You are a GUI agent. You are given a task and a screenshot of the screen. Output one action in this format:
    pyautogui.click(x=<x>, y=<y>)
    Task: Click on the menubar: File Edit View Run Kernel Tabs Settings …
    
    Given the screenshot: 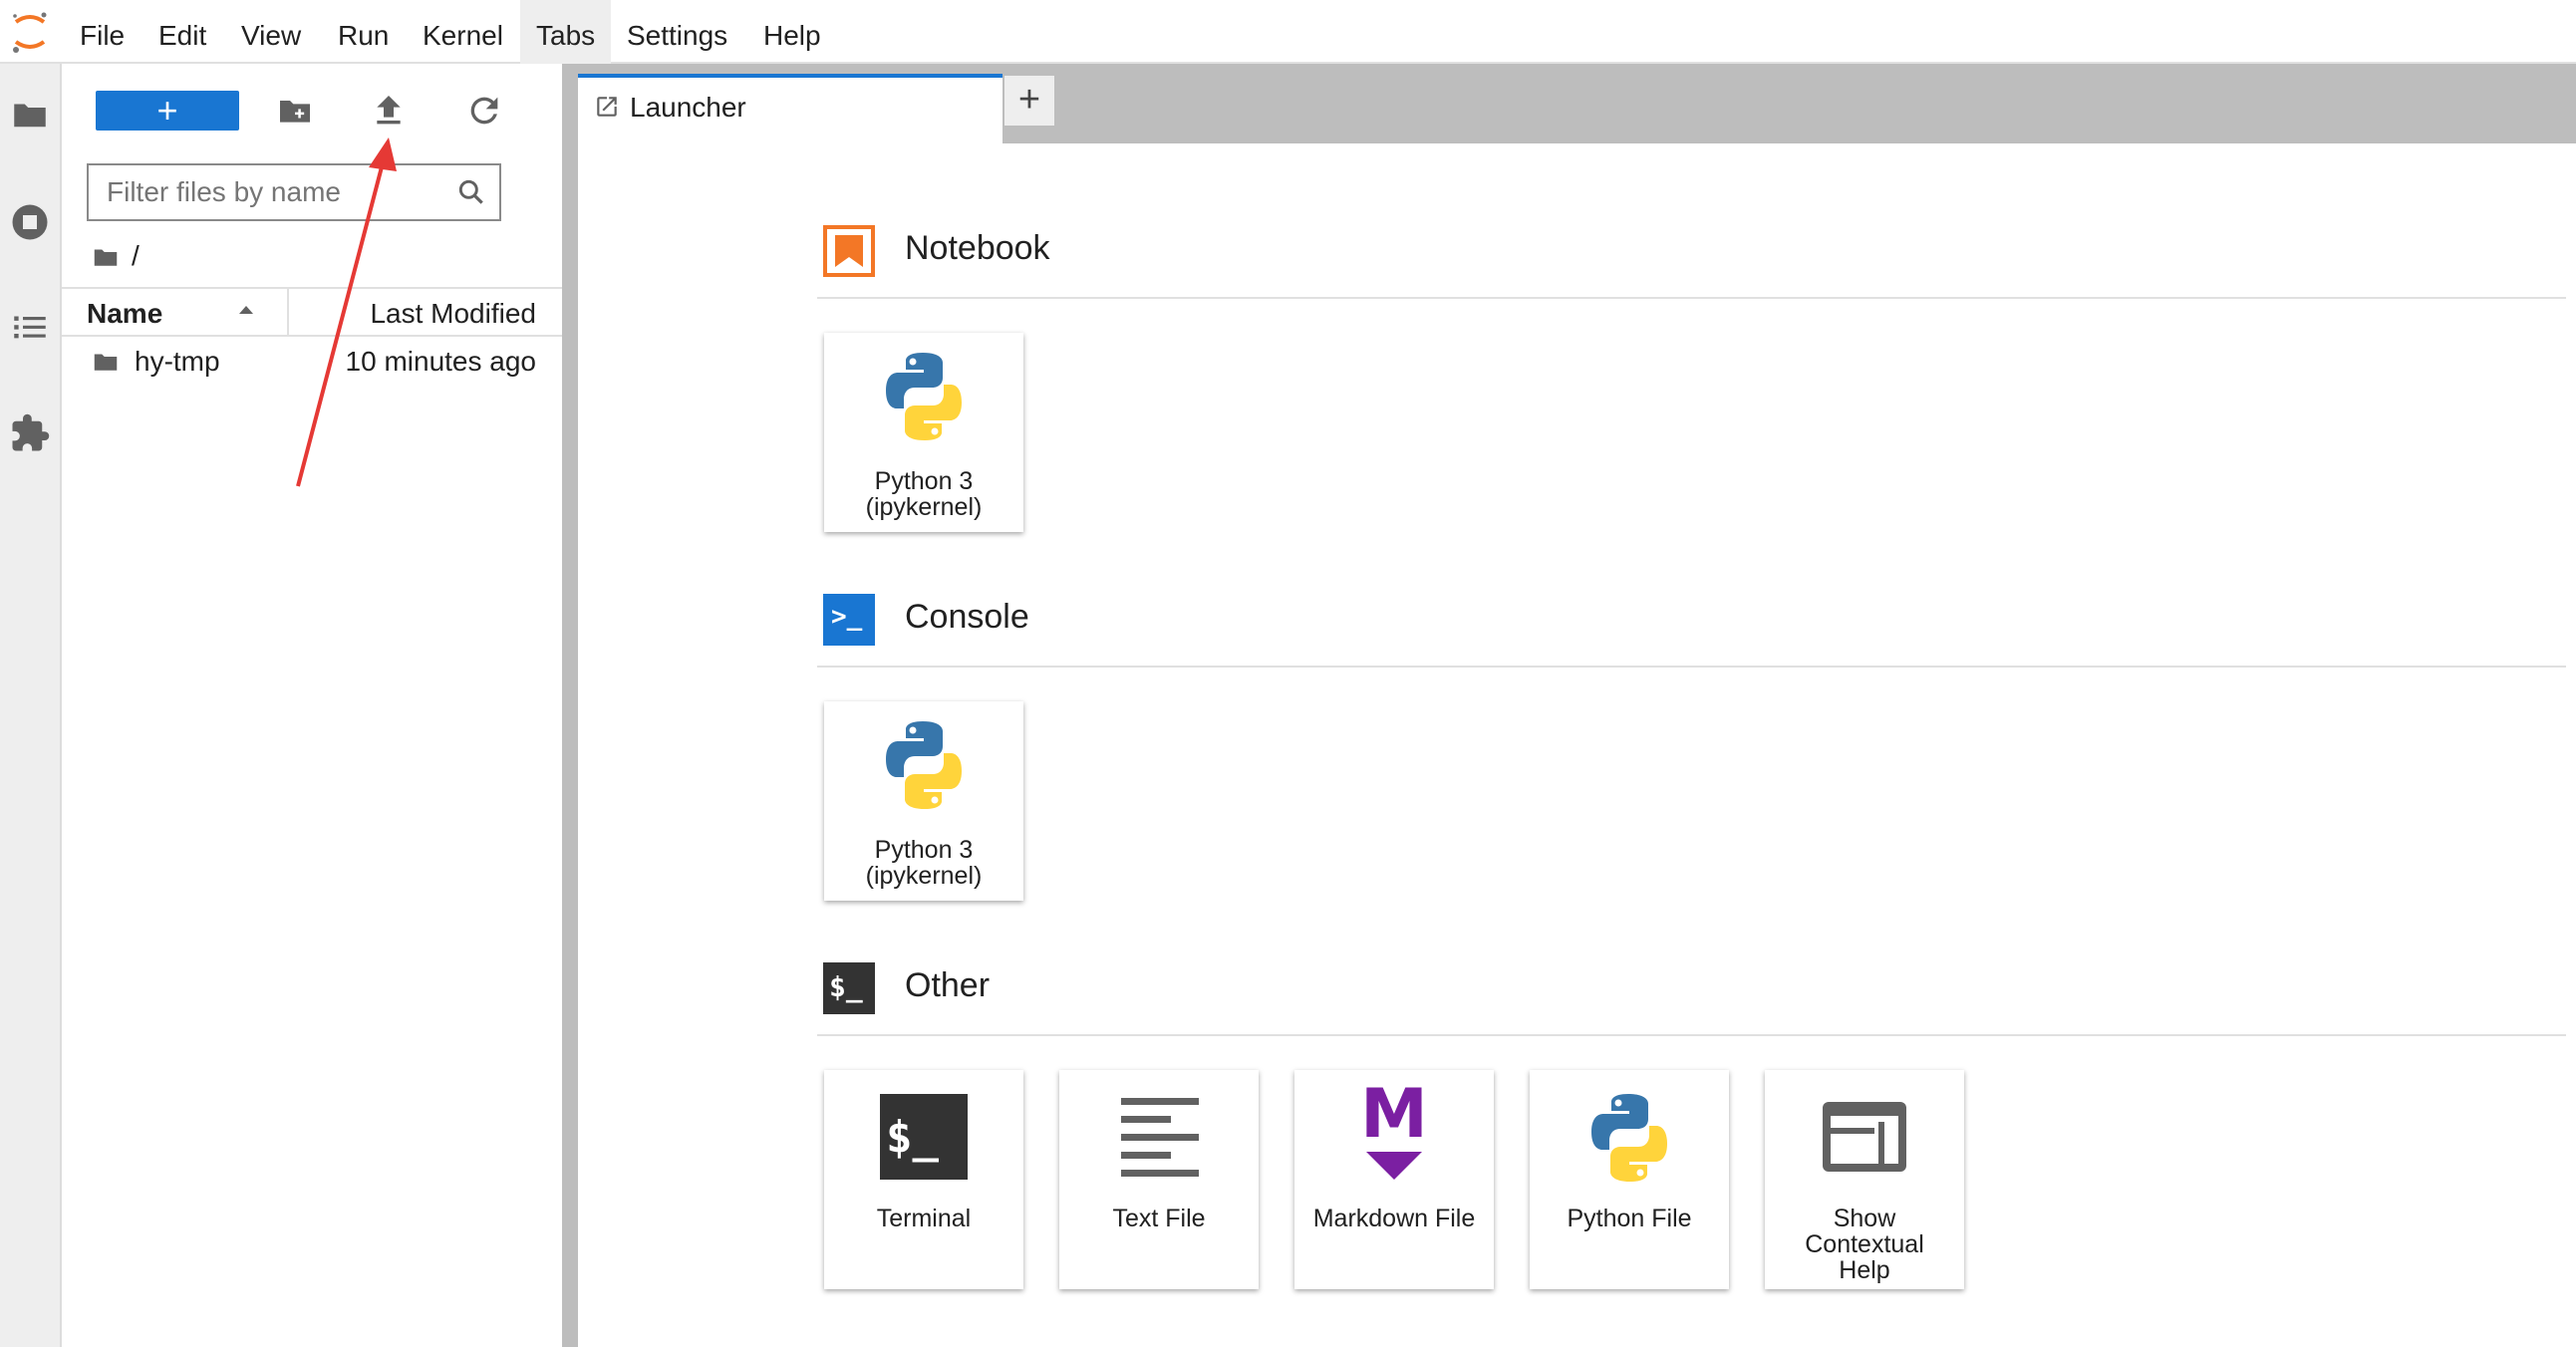 What is the action you would take?
    pyautogui.click(x=1288, y=32)
    